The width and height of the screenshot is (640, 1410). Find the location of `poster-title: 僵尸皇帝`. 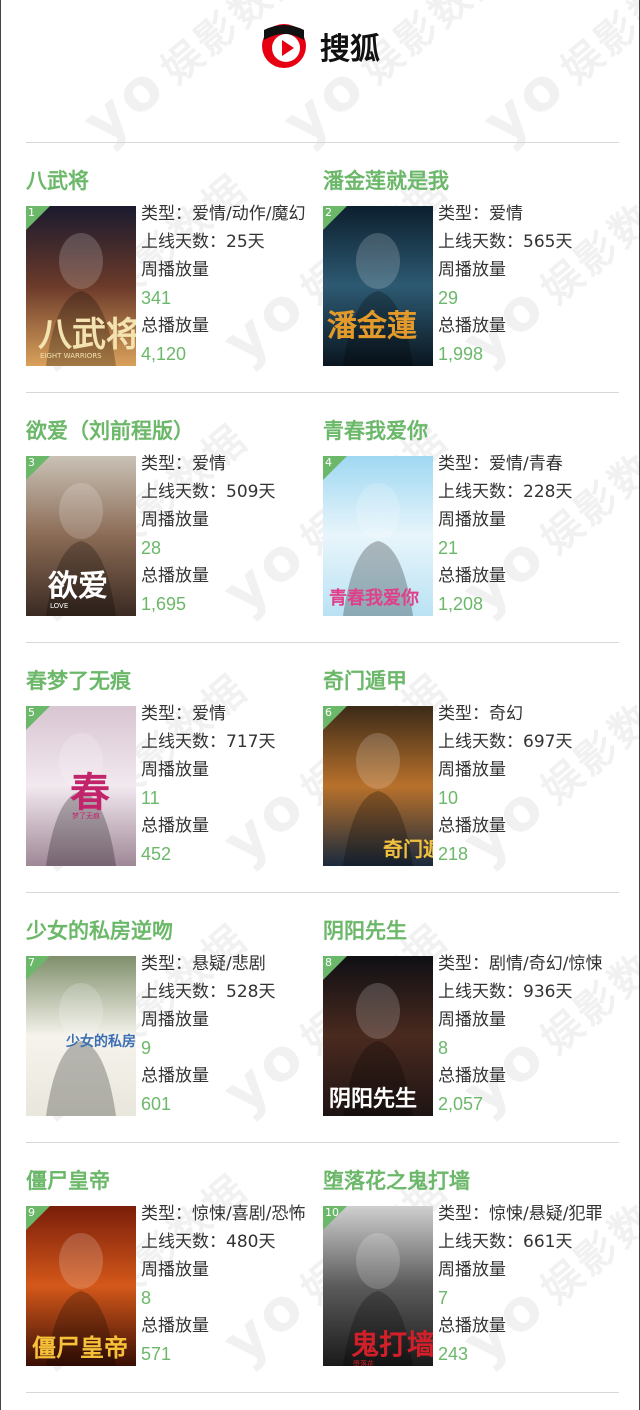

poster-title: 僵尸皇帝 is located at coordinates (80, 1347).